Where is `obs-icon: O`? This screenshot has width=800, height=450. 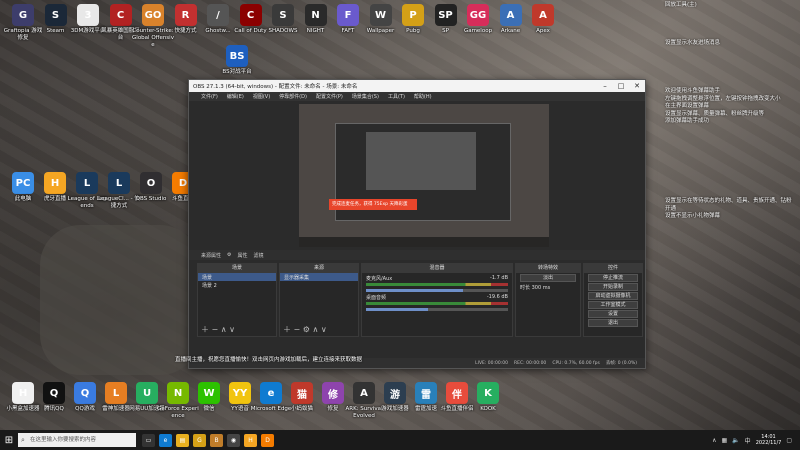 obs-icon: O is located at coordinates (151, 183).